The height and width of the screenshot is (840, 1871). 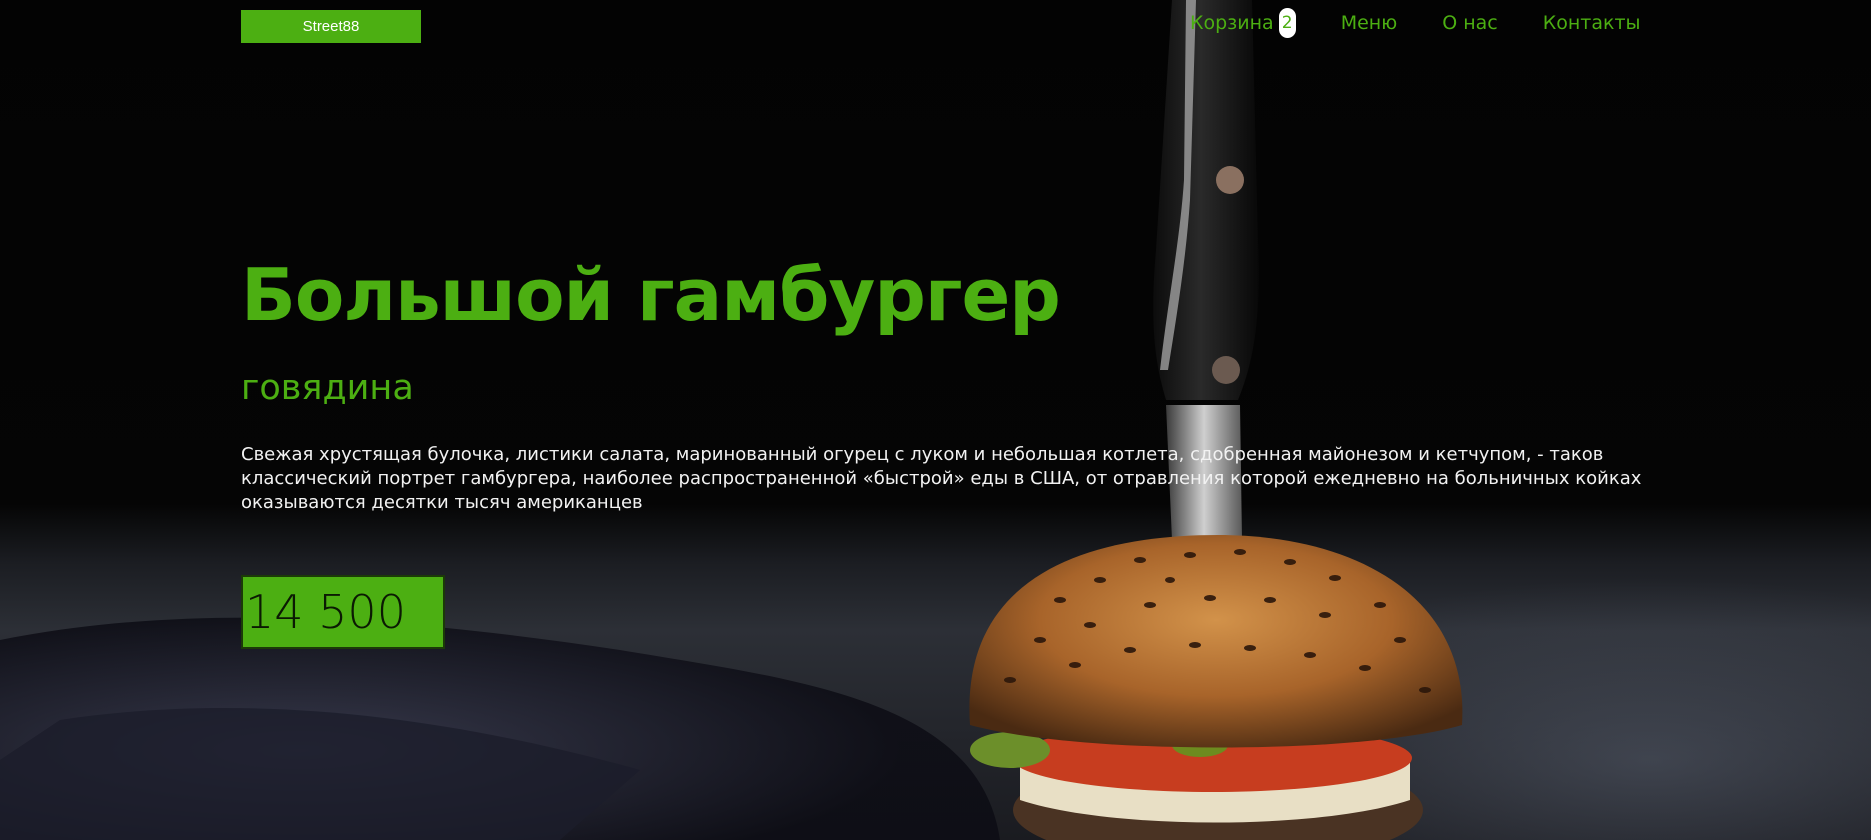 I want to click on product-subtitle: говядина, so click(x=327, y=388).